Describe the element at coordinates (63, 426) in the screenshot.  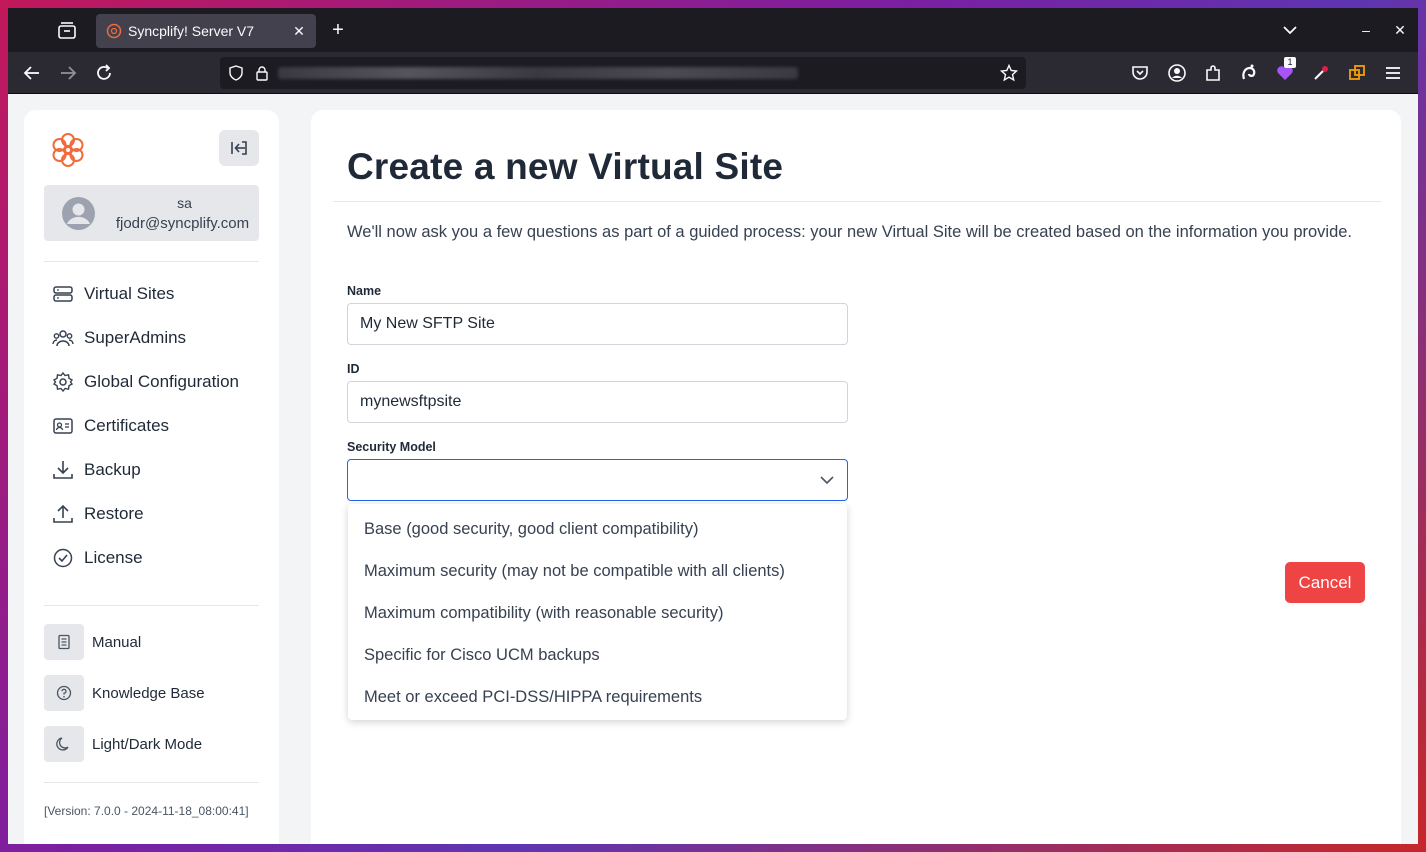
I see `id-card-icon` at that location.